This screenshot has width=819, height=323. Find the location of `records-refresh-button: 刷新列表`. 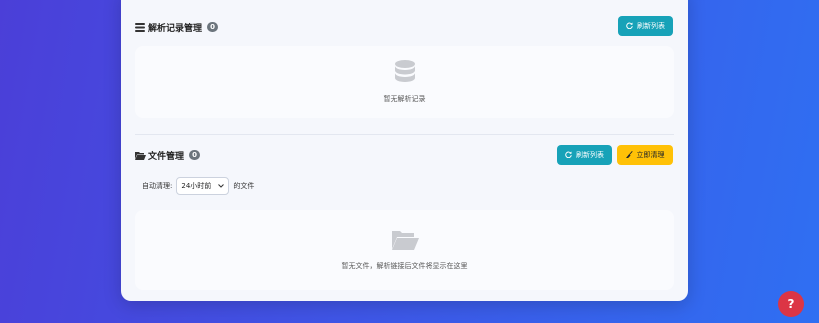

records-refresh-button: 刷新列表 is located at coordinates (645, 26).